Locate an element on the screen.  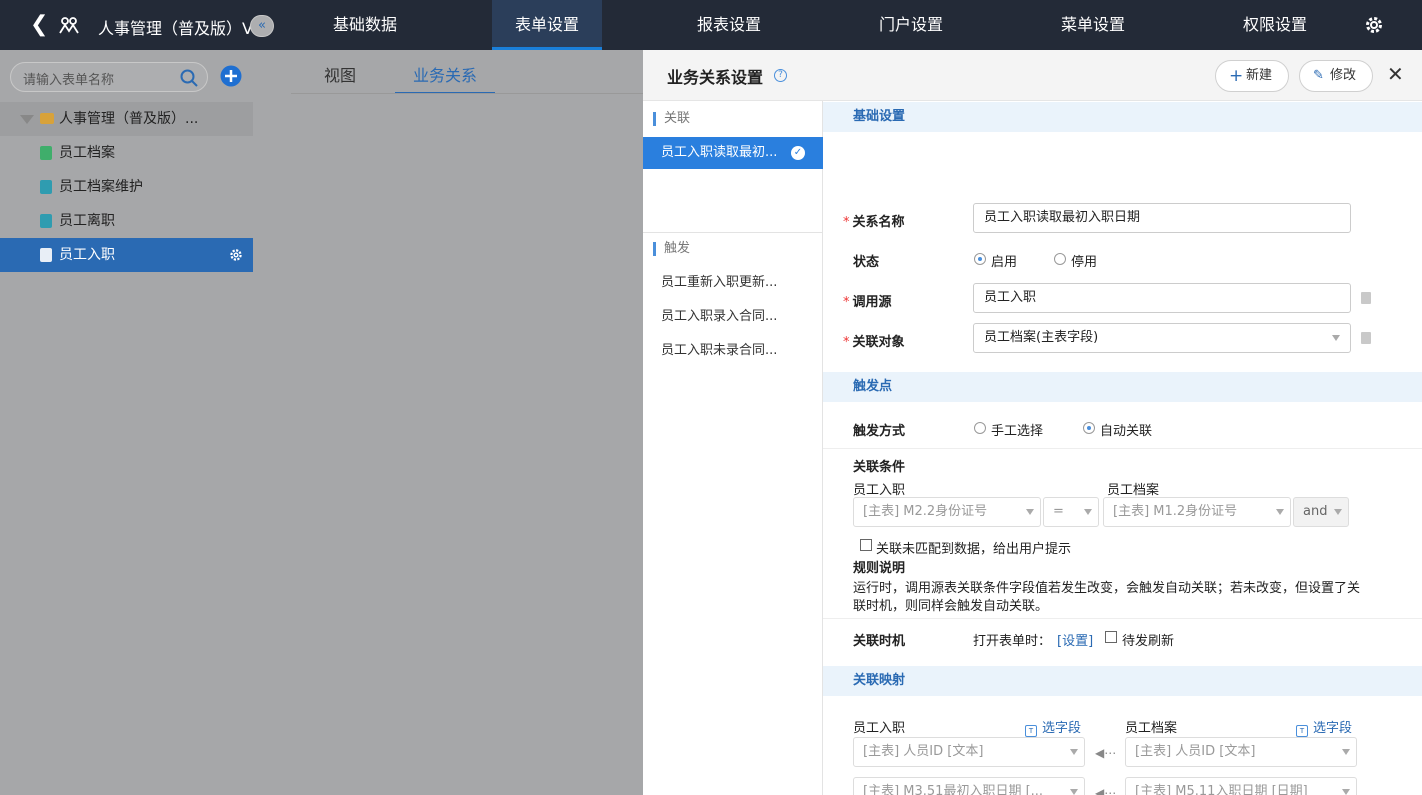
new-button: + 新建 is located at coordinates (1252, 76).